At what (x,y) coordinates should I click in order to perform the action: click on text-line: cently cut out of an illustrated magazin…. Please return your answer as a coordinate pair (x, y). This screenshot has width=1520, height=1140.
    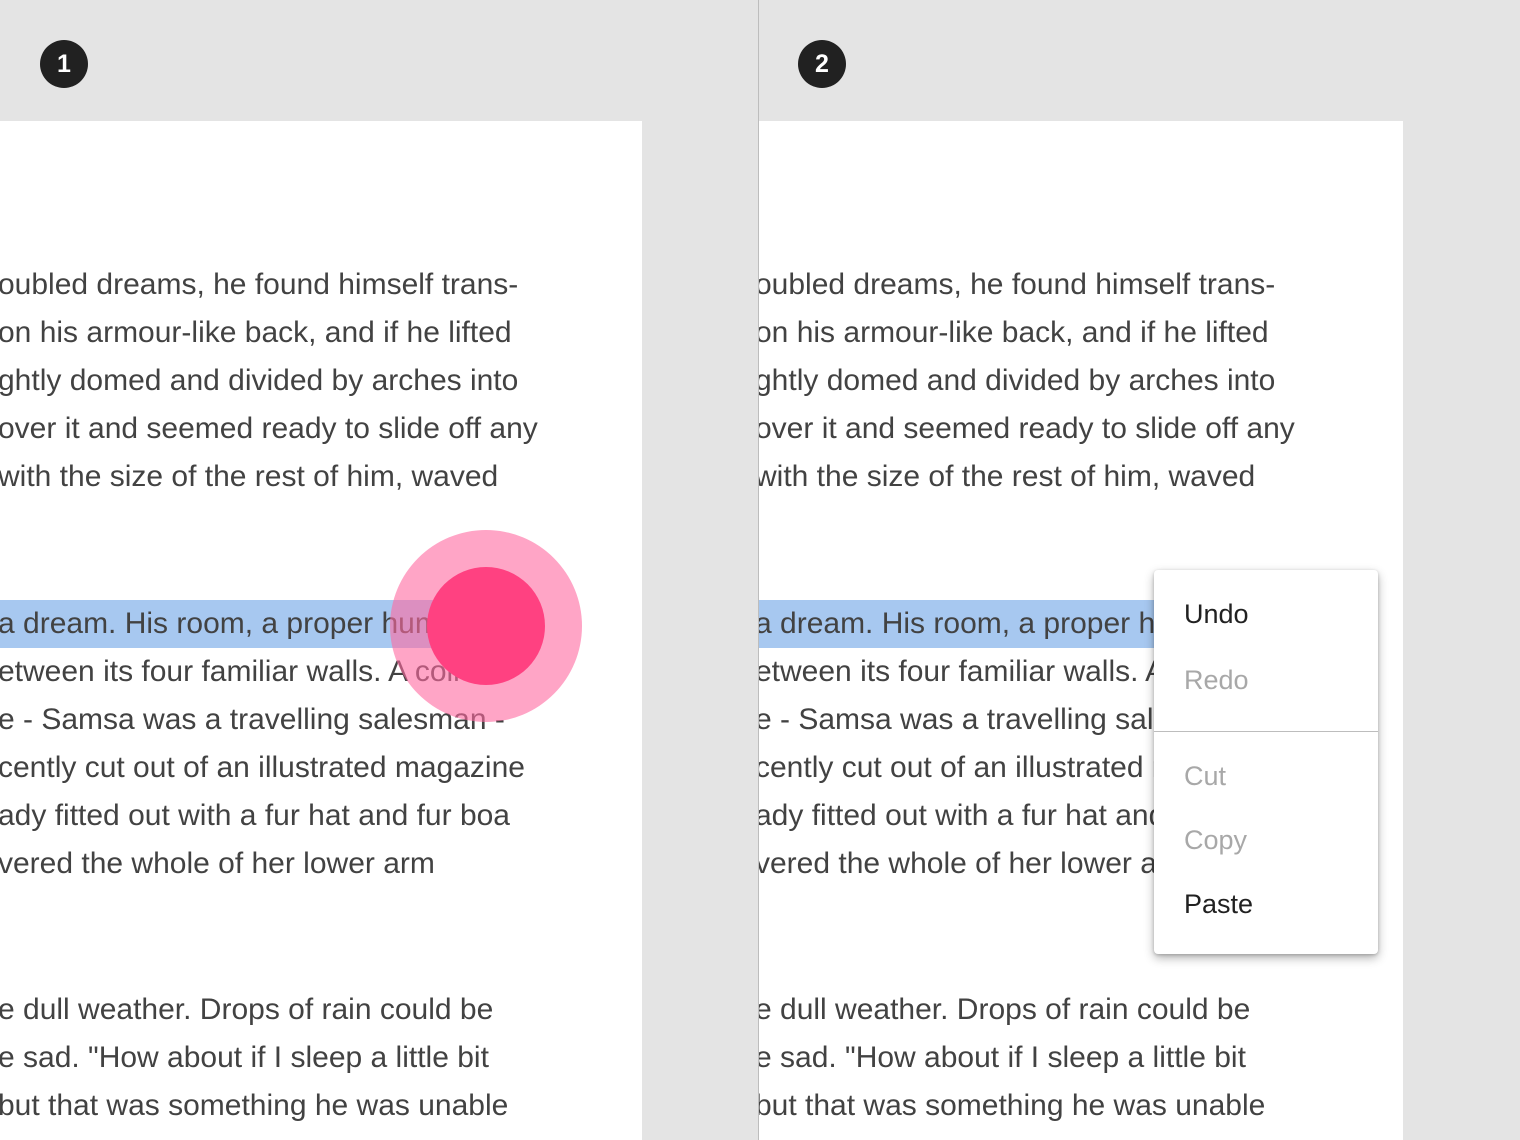
    Looking at the image, I should click on (262, 767).